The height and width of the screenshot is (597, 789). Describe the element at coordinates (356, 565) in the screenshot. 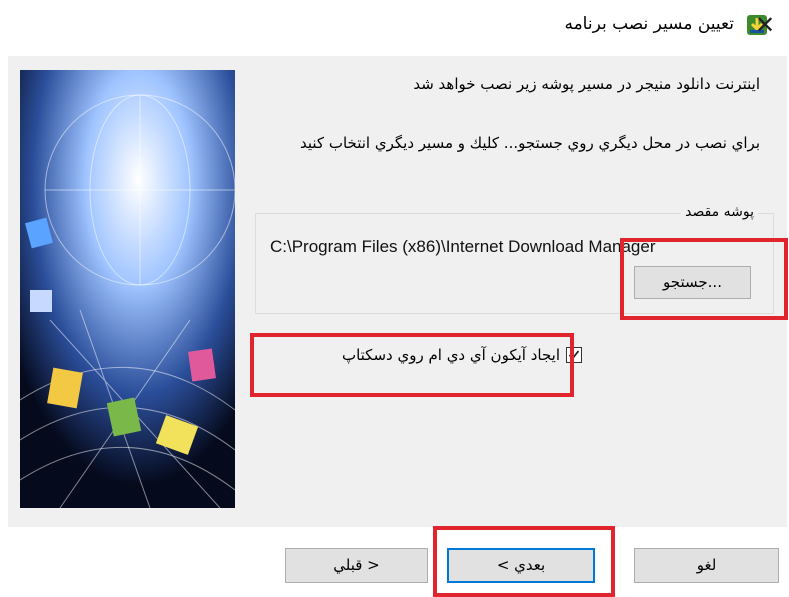

I see `back-button: قبلي >` at that location.